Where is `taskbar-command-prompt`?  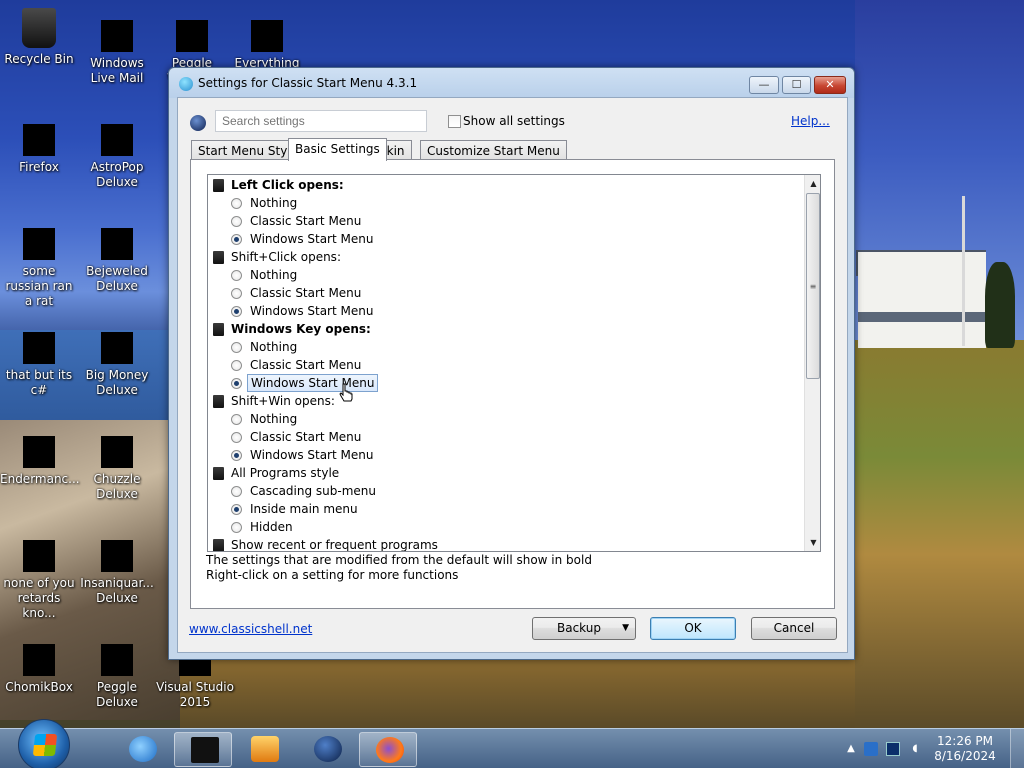
taskbar-command-prompt is located at coordinates (203, 749).